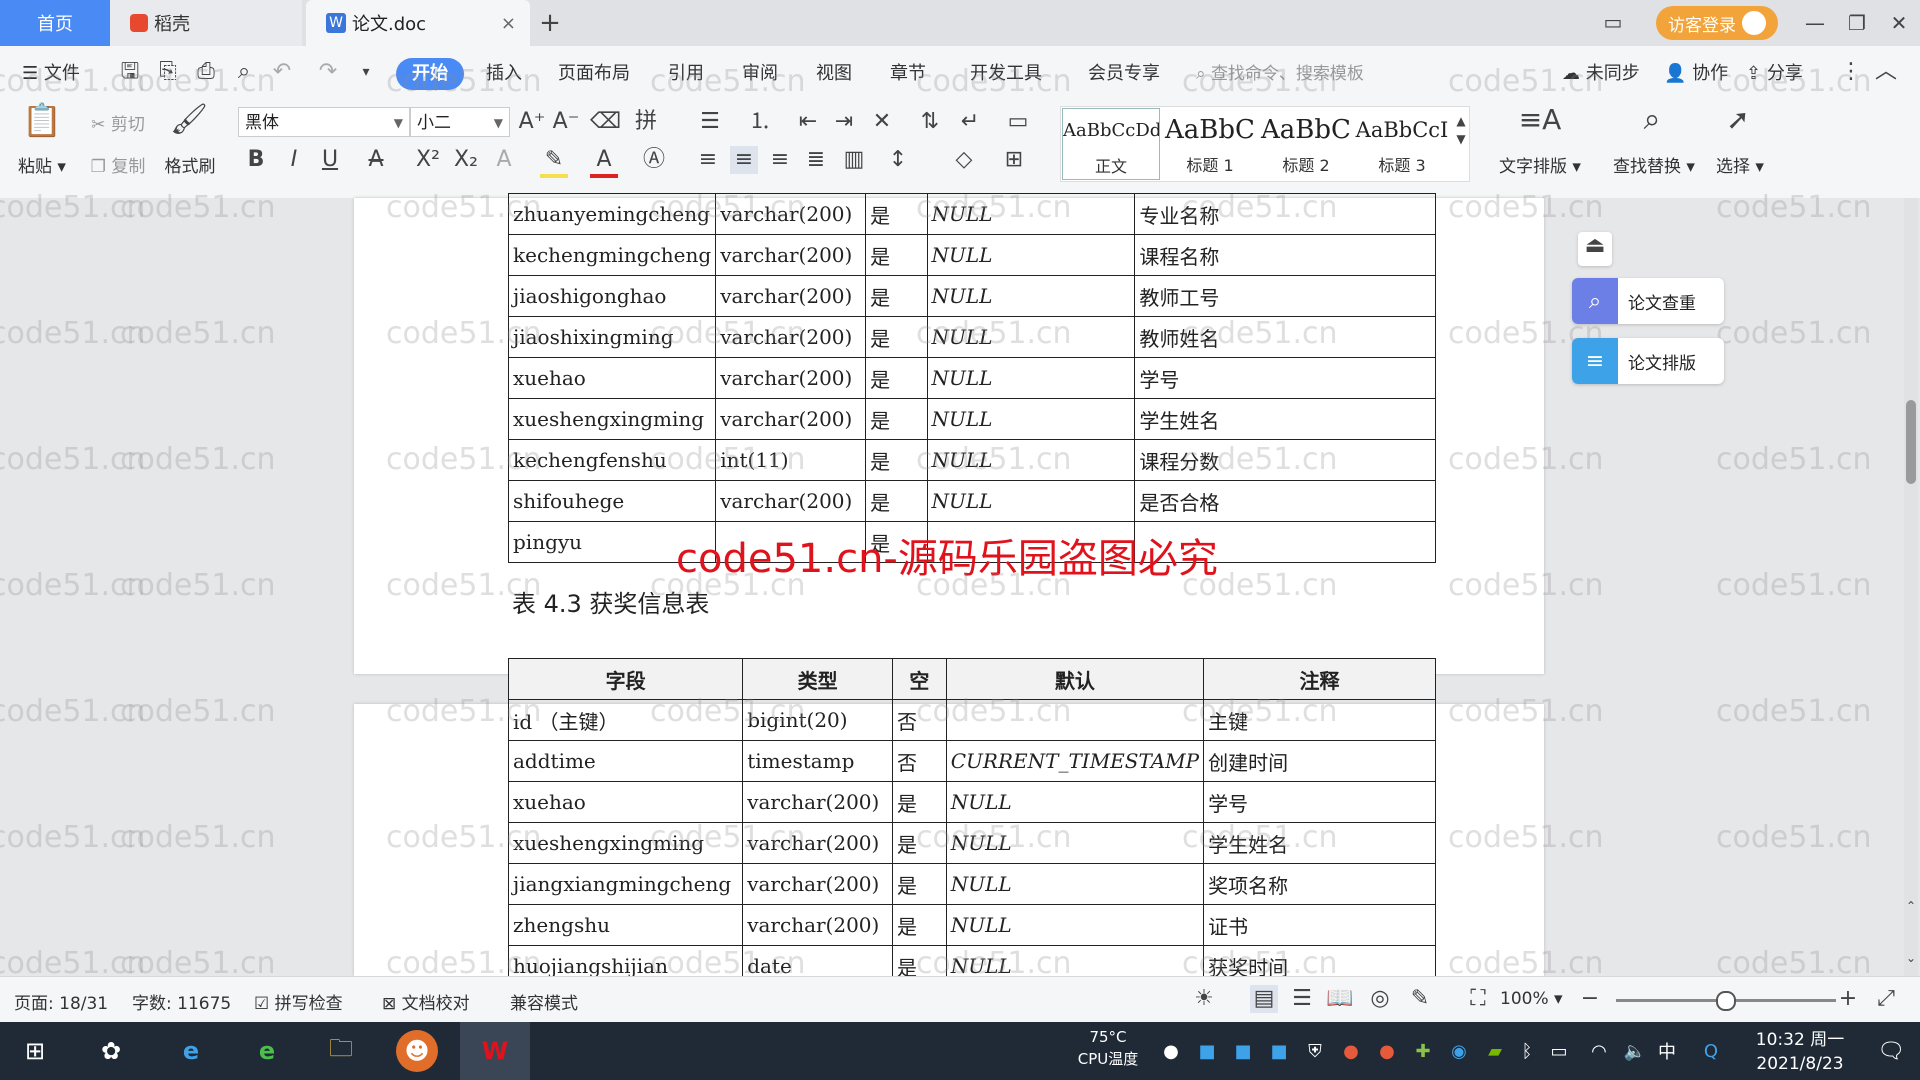 This screenshot has width=1920, height=1080. Describe the element at coordinates (1667, 1051) in the screenshot. I see `ime-indicator: 中` at that location.